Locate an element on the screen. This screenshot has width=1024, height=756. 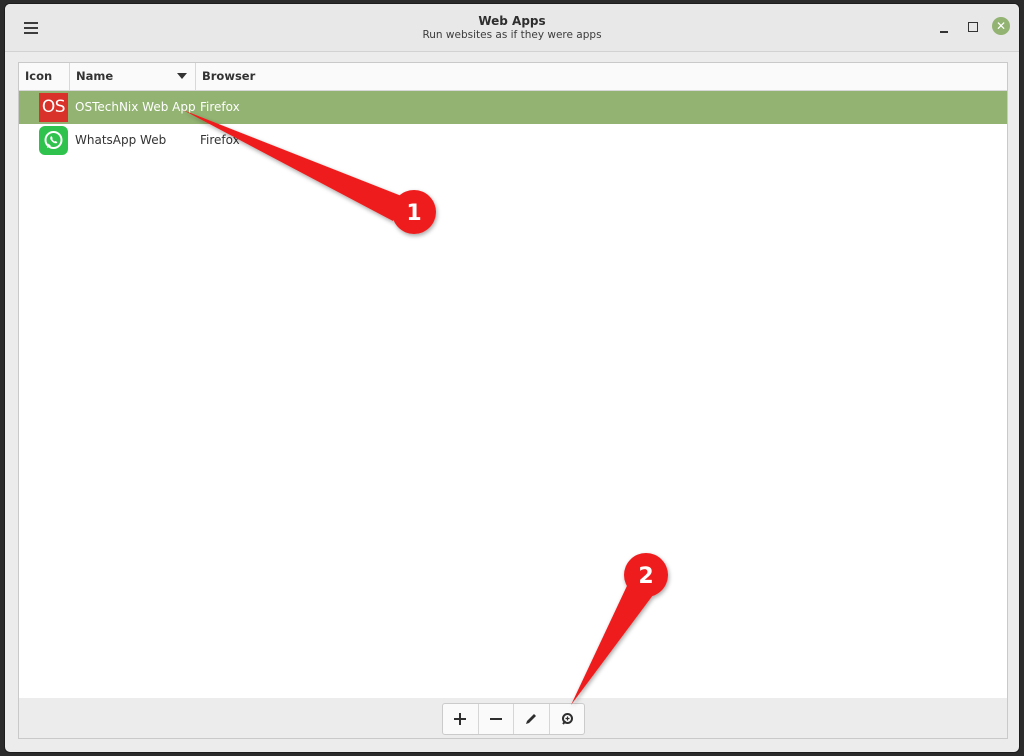
whatsapp-icon is located at coordinates (53, 140).